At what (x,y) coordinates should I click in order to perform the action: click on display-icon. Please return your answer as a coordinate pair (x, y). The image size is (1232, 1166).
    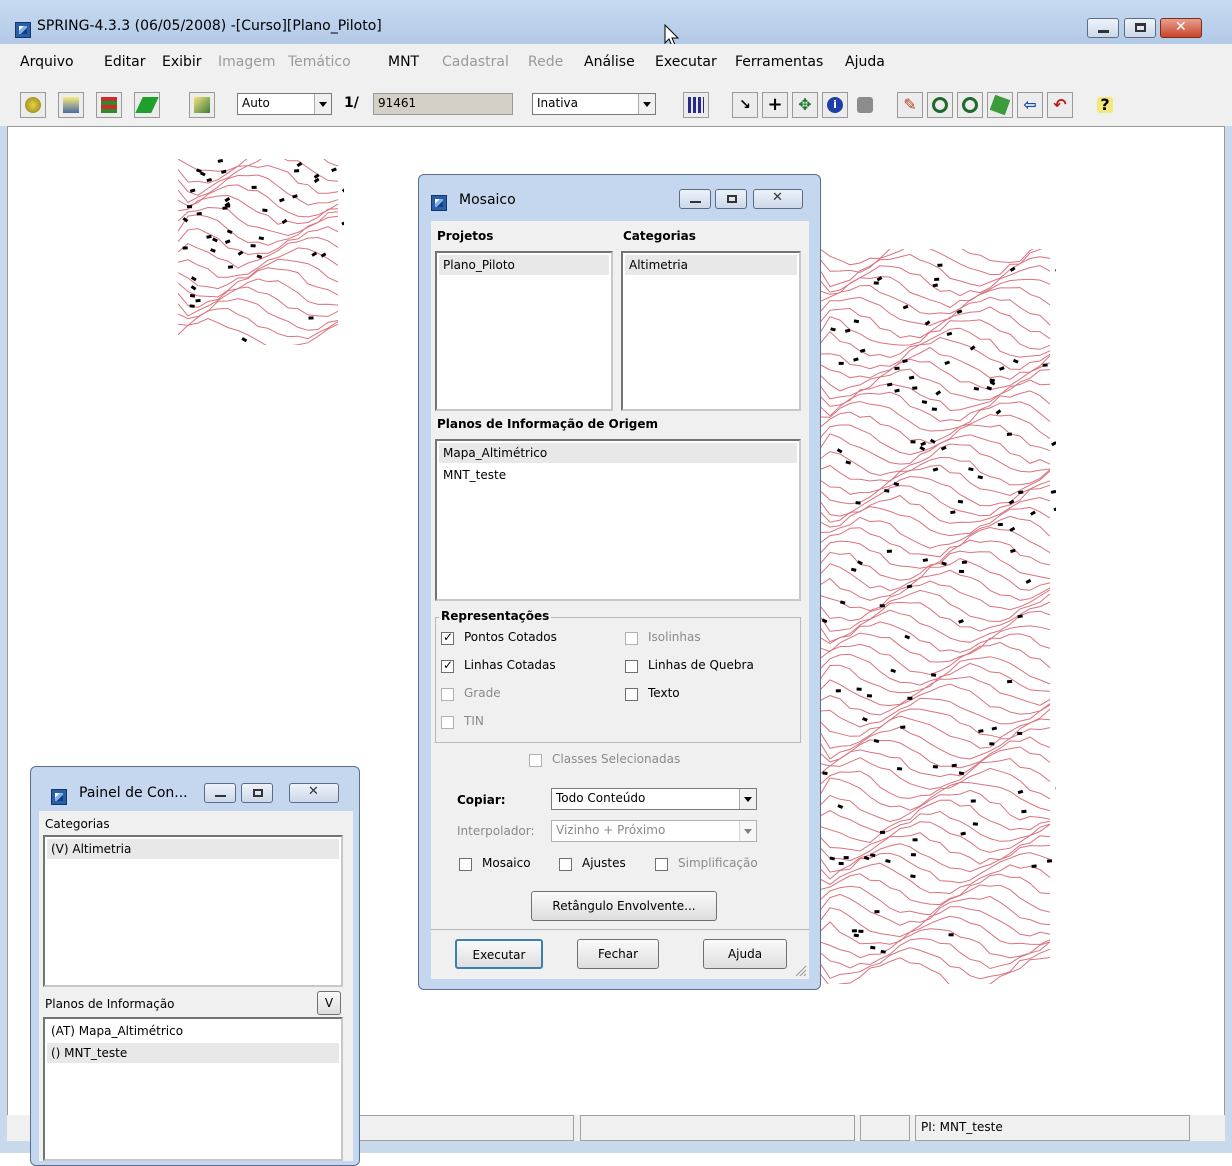
    Looking at the image, I should click on (202, 105).